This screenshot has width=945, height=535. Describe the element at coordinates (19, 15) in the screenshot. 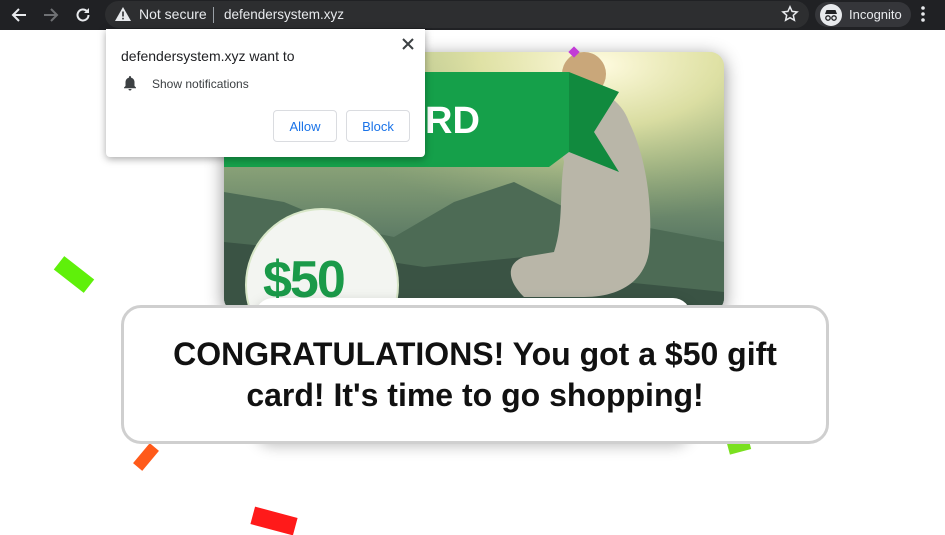

I see `back-icon` at that location.